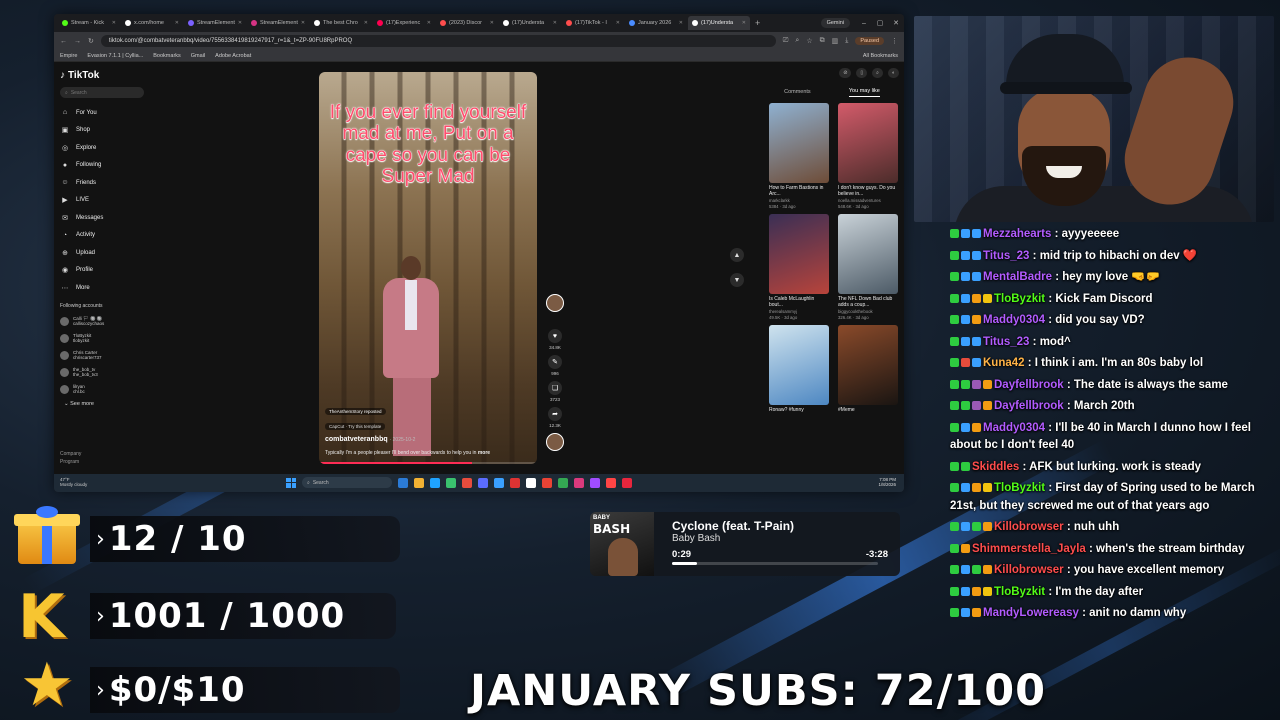 This screenshot has width=1280, height=720. What do you see at coordinates (77, 41) in the screenshot?
I see `forward-icon: →` at bounding box center [77, 41].